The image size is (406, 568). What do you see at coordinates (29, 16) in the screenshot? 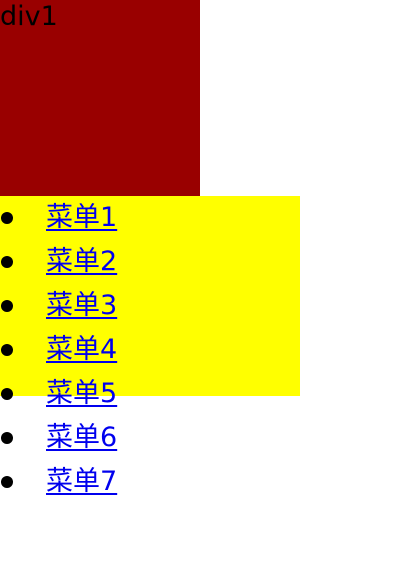
I see `div1-label: div1` at bounding box center [29, 16].